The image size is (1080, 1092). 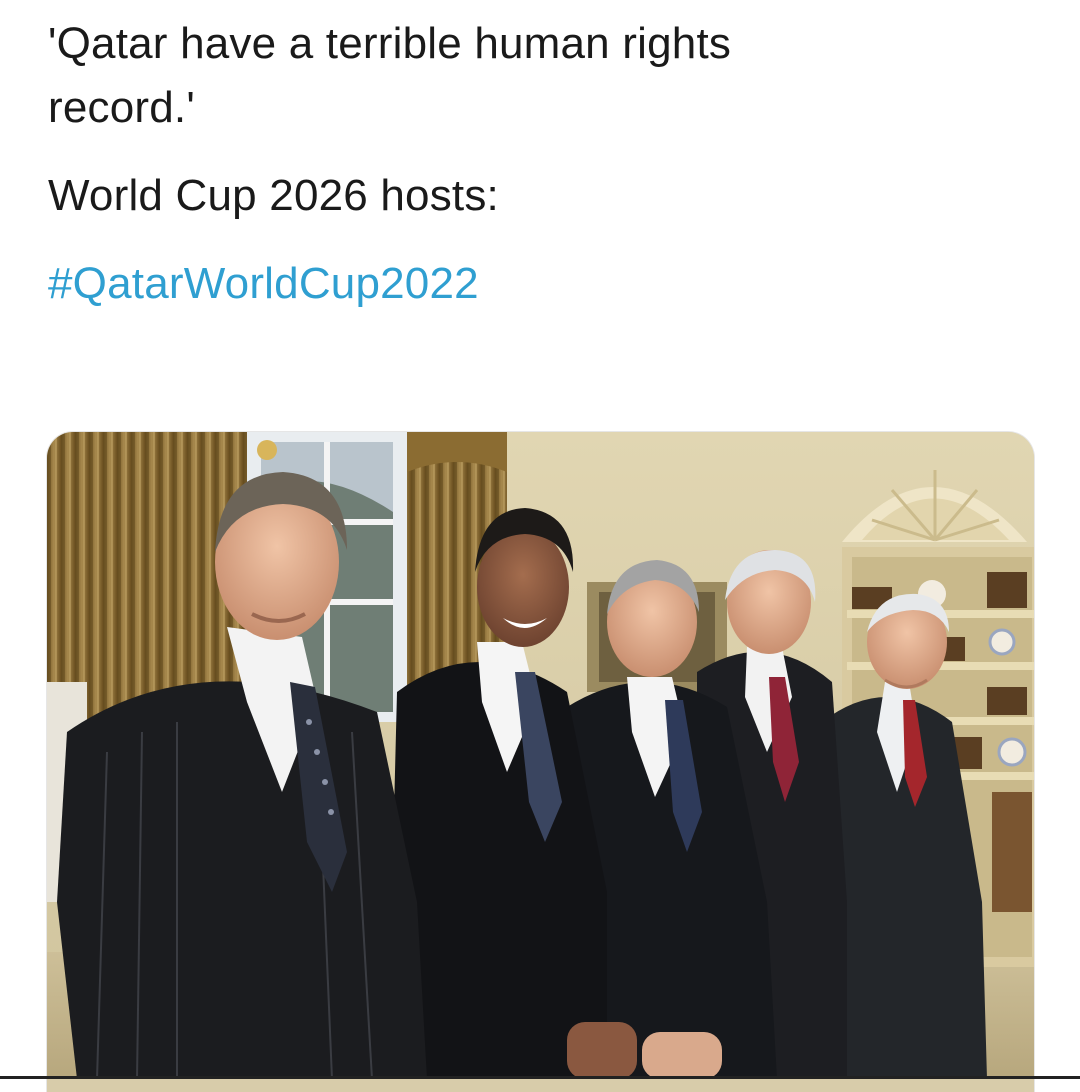 I want to click on side-chair, so click(x=1012, y=852).